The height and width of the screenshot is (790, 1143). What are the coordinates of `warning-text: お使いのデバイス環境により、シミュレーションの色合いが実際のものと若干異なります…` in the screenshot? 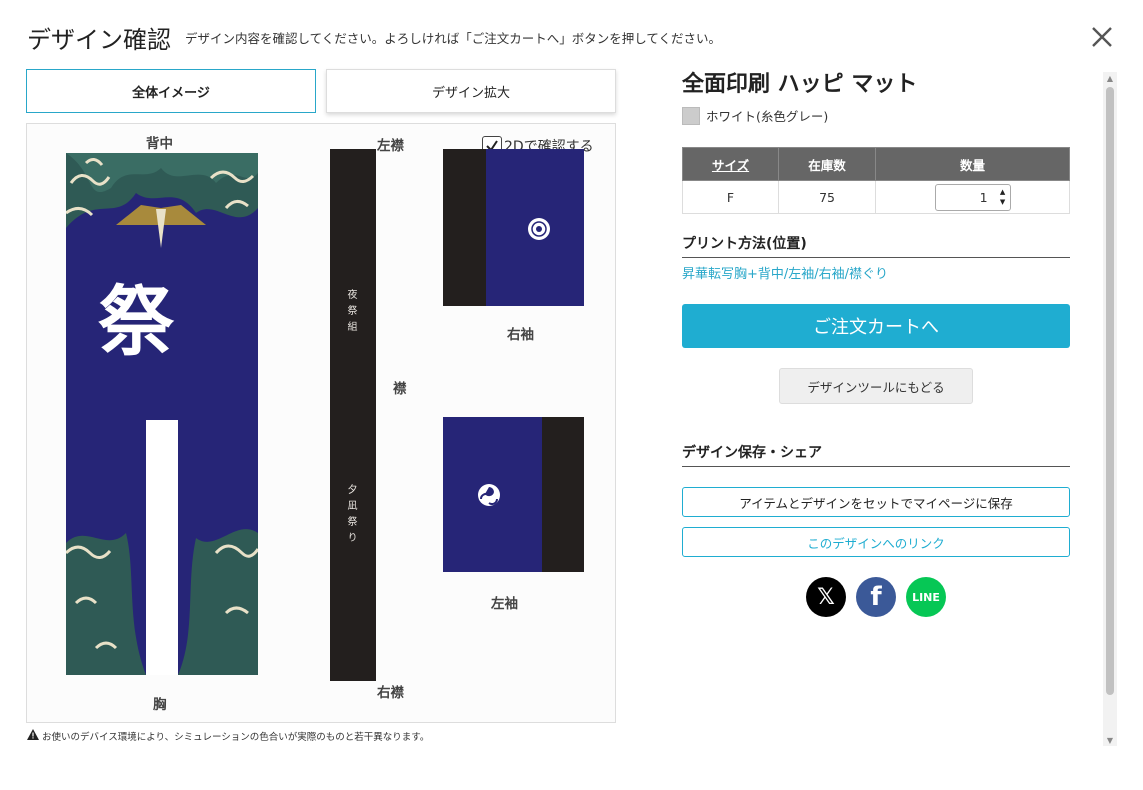 It's located at (236, 737).